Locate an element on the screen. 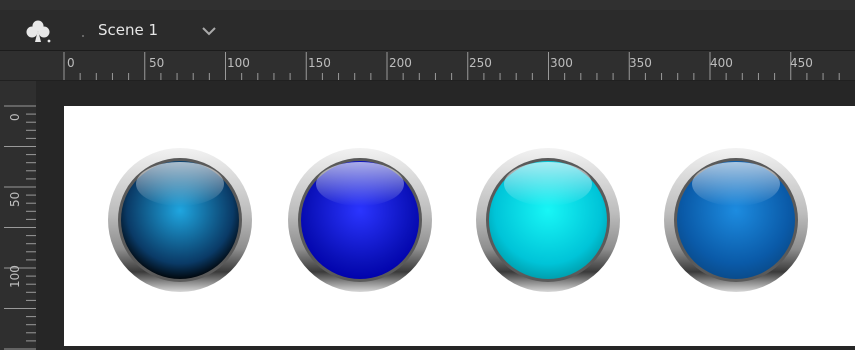  ruler-label: 450 is located at coordinates (801, 63).